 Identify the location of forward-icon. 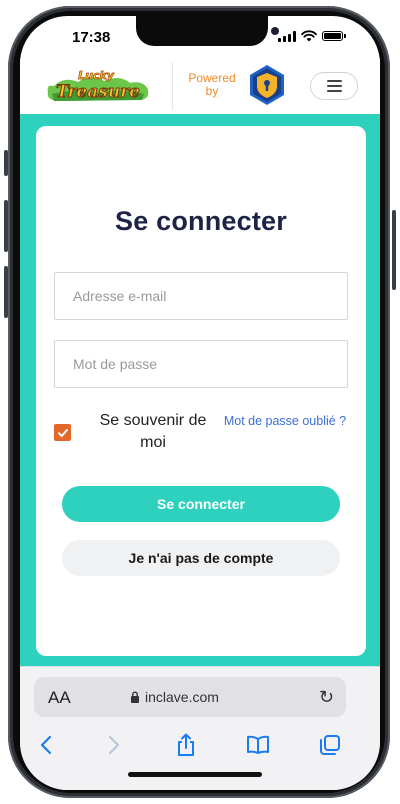
(114, 745).